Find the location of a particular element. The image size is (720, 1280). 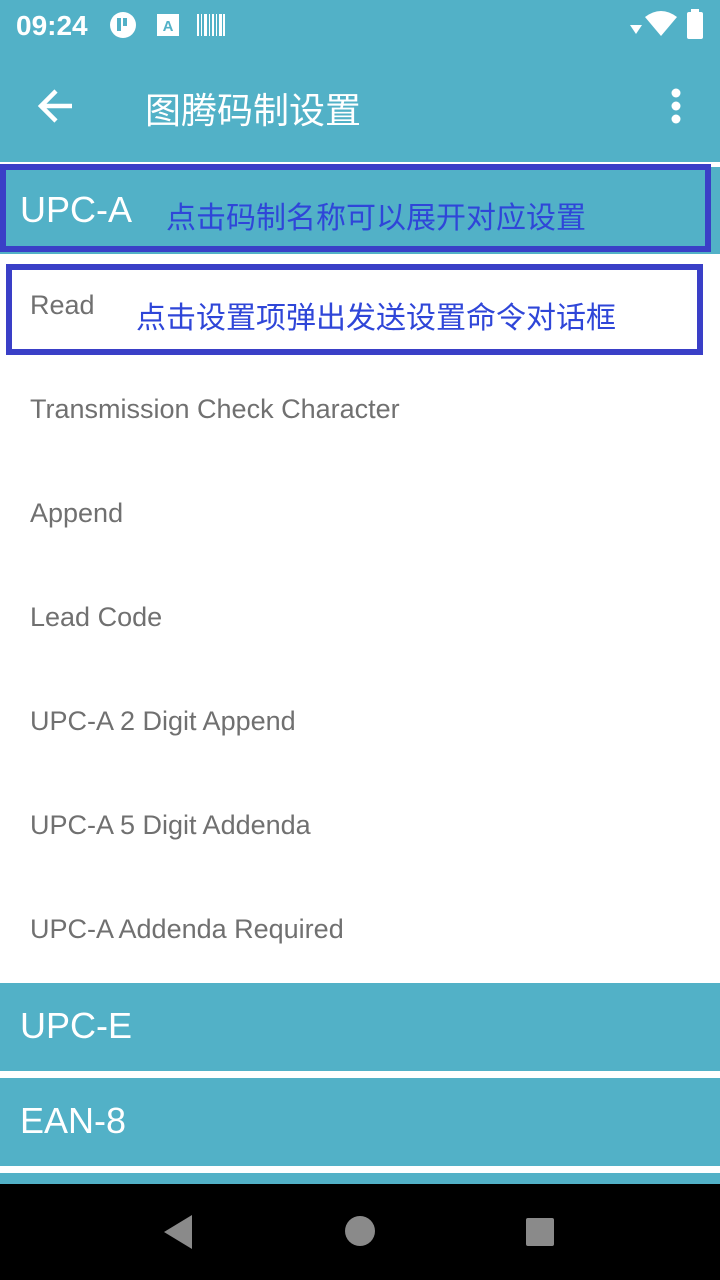

setting-item-transmission-check-character: Transmission Check Character is located at coordinates (360, 410).